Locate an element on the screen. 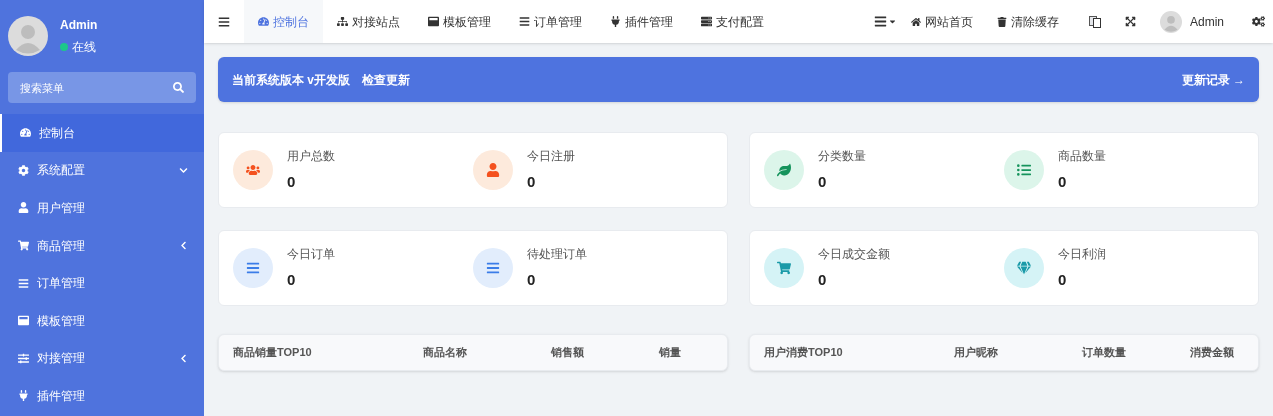 The image size is (1273, 416). sidebar-item: 订单管理 is located at coordinates (102, 283).